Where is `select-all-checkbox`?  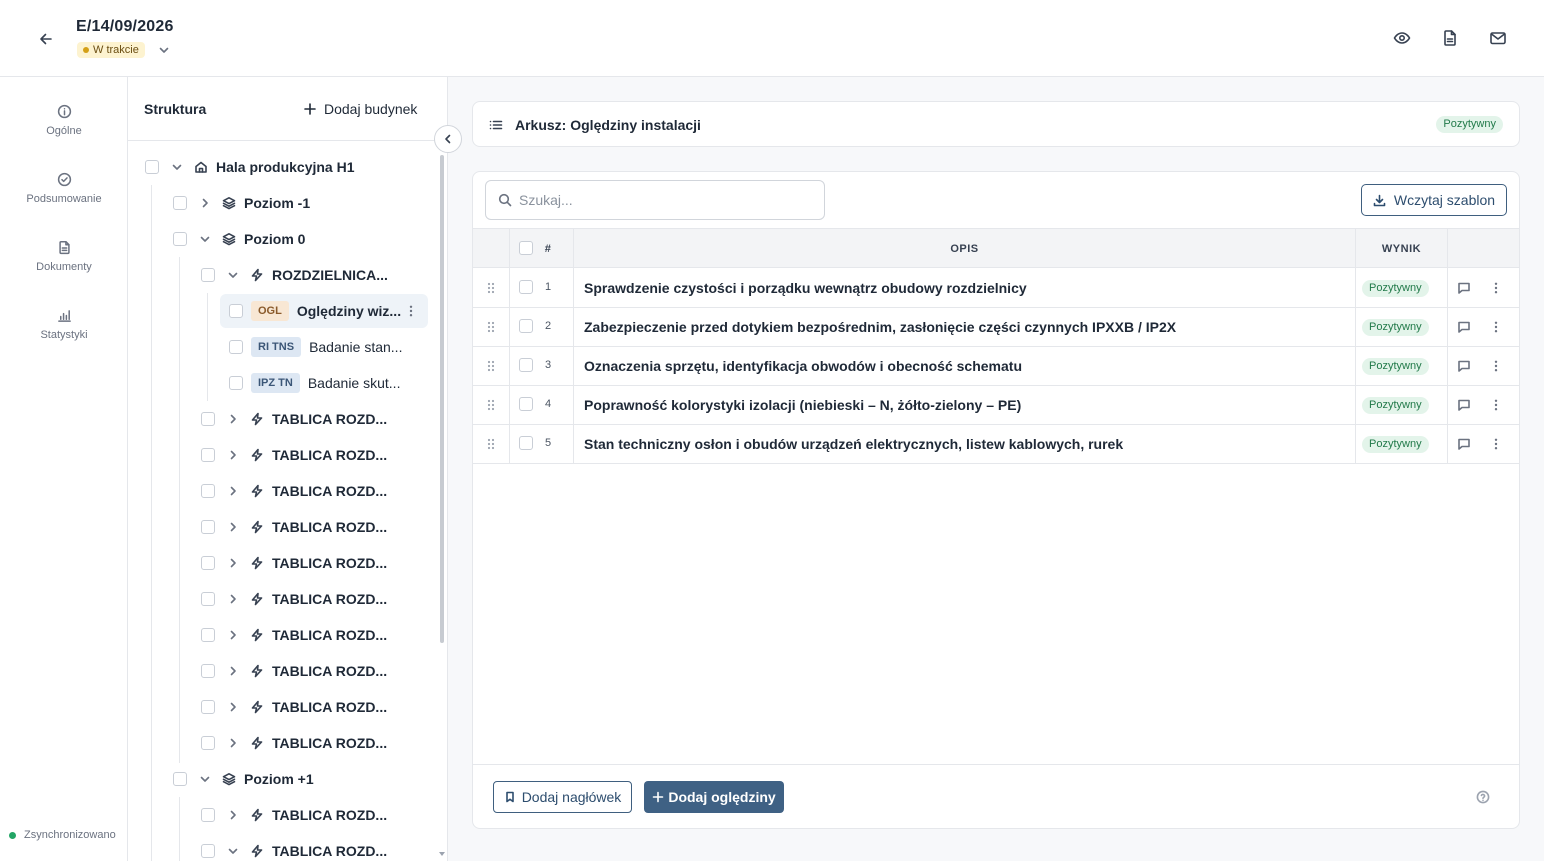 select-all-checkbox is located at coordinates (526, 248).